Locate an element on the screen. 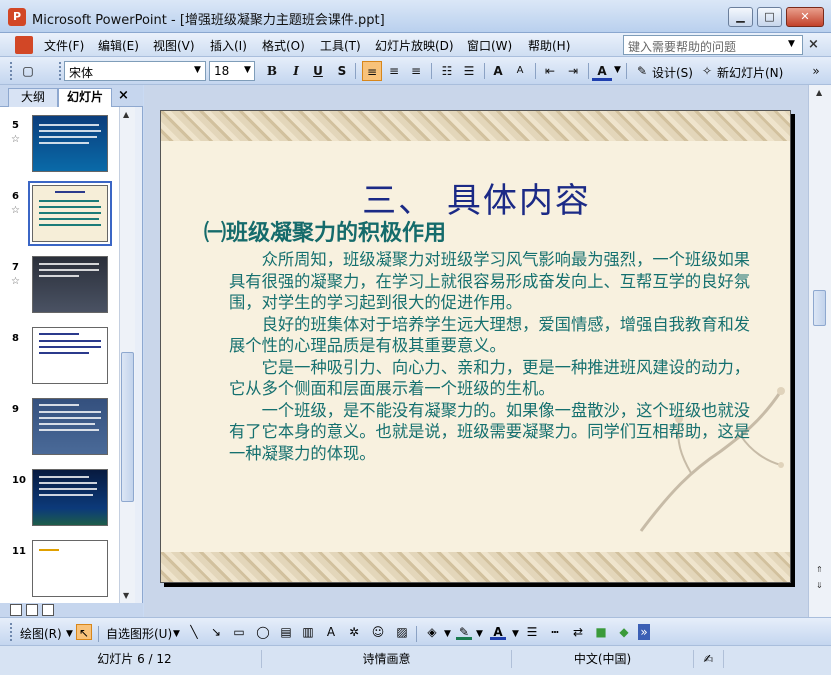 The width and height of the screenshot is (831, 675). slide-scrollbar: ▲ ⇑ ⇓ is located at coordinates (819, 351).